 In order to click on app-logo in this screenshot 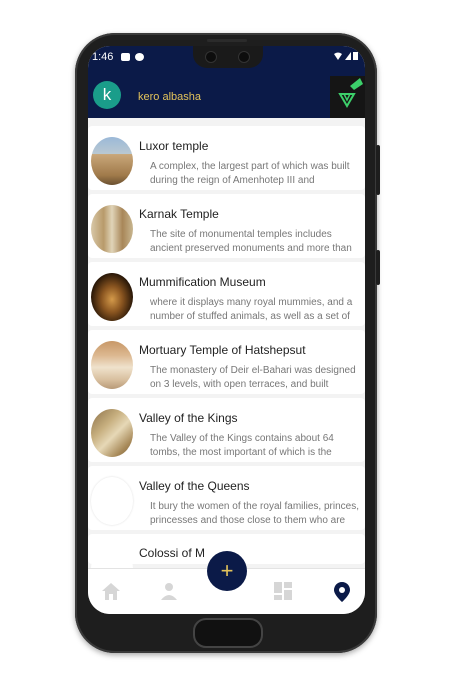, I will do `click(347, 97)`.